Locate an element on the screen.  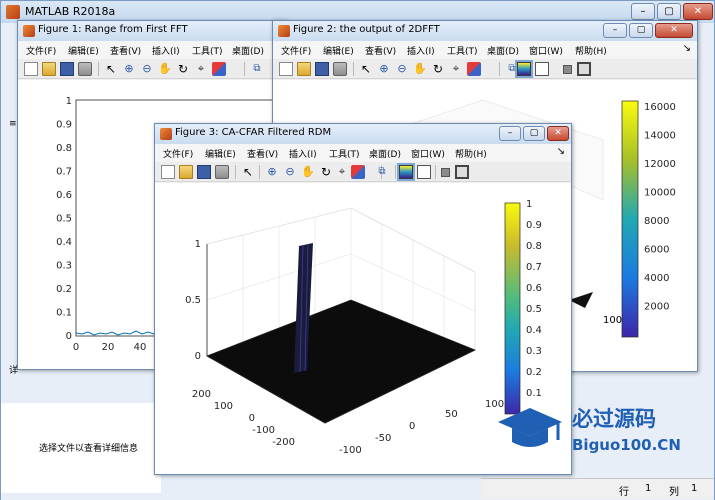
watermark-cn-text: 必过源码 is located at coordinates (614, 419).